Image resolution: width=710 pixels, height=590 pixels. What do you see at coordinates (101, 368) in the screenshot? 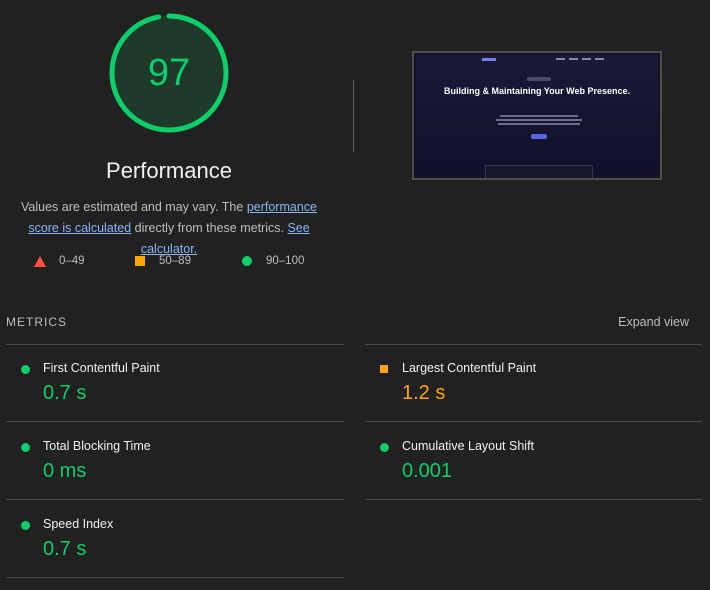
I see `metric-name: First Contentful Paint` at bounding box center [101, 368].